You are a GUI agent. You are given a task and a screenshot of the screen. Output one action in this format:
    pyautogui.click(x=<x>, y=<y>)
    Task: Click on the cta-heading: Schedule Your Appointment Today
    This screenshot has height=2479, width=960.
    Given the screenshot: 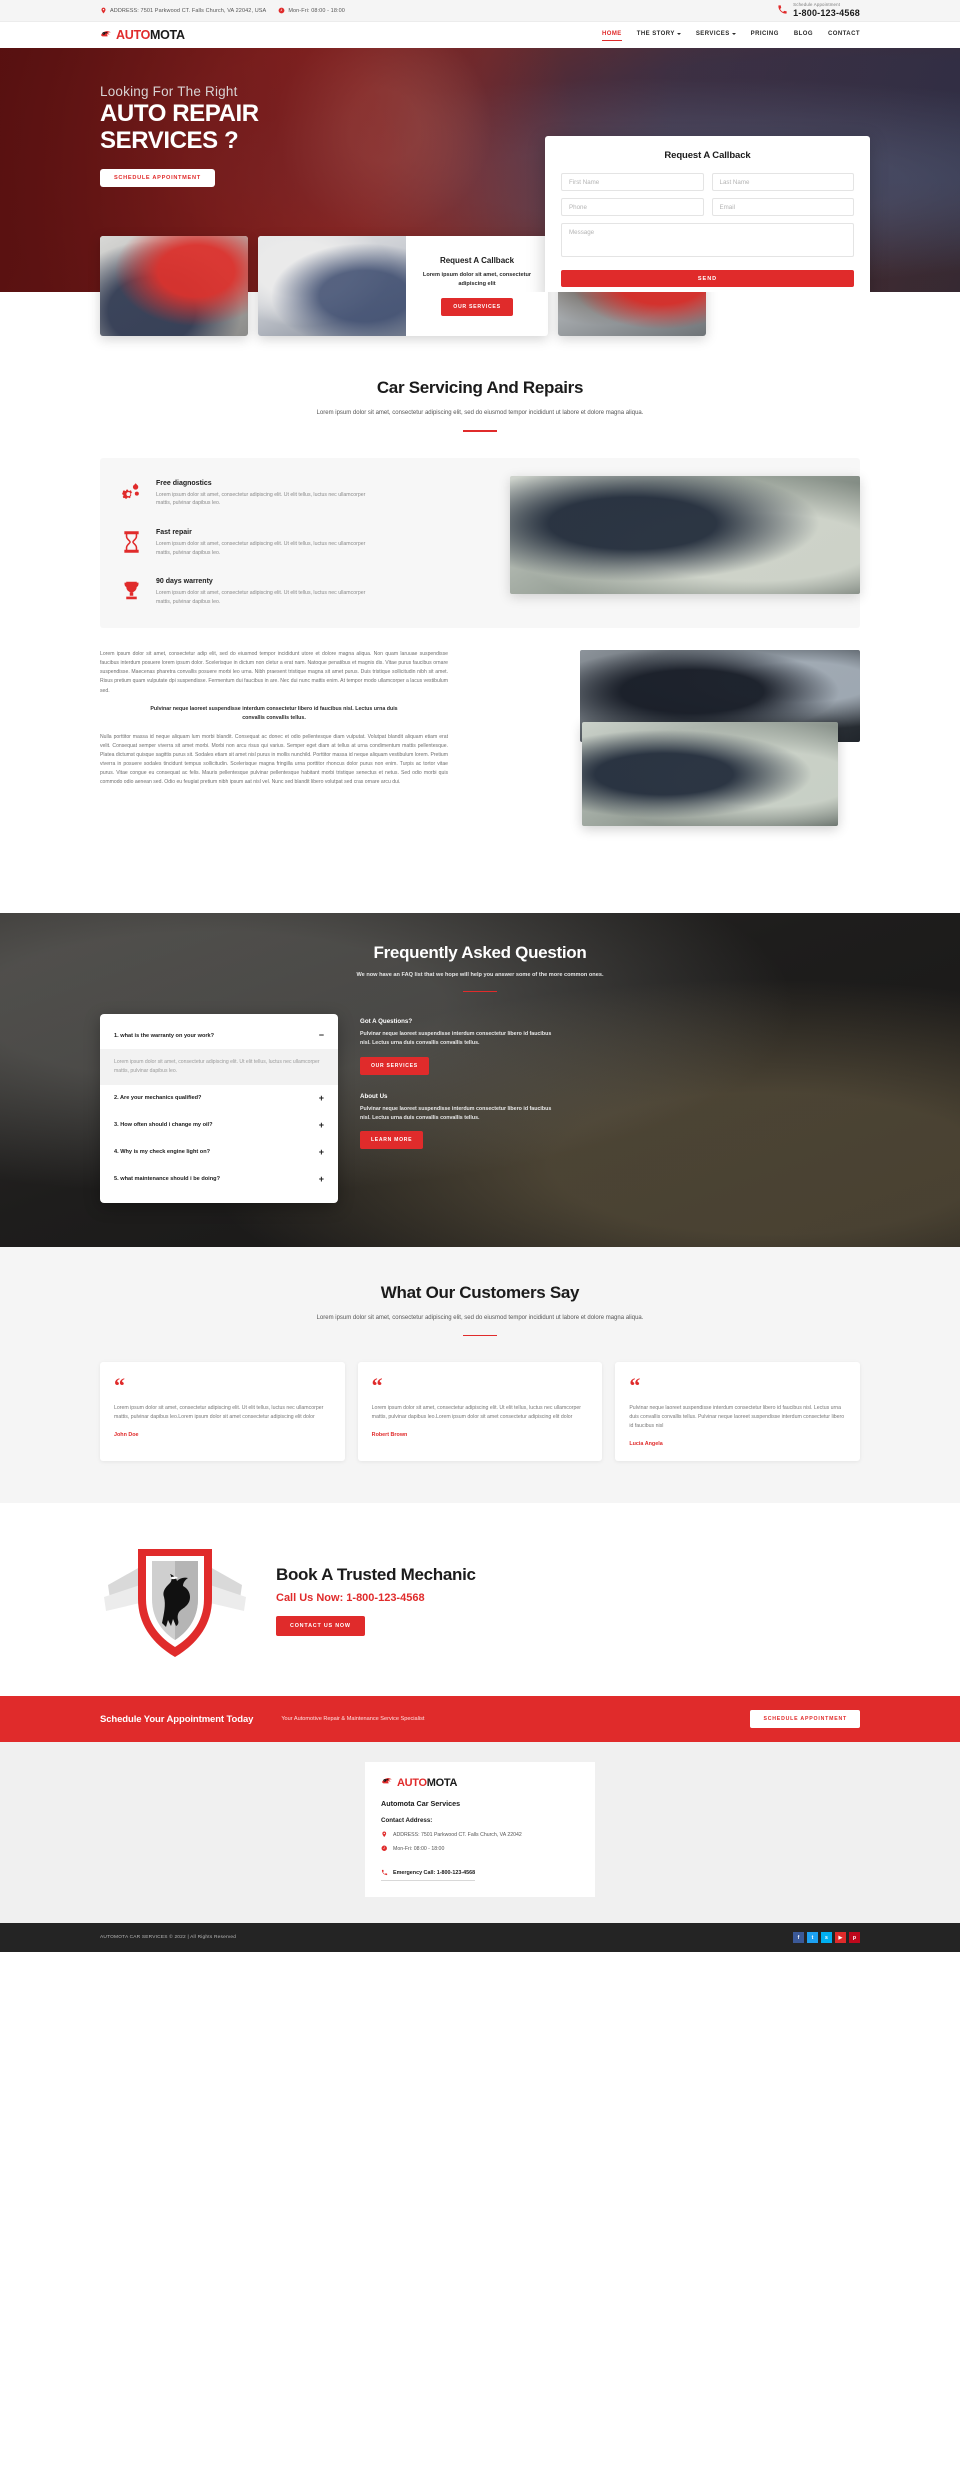 What is the action you would take?
    pyautogui.click(x=177, y=1719)
    